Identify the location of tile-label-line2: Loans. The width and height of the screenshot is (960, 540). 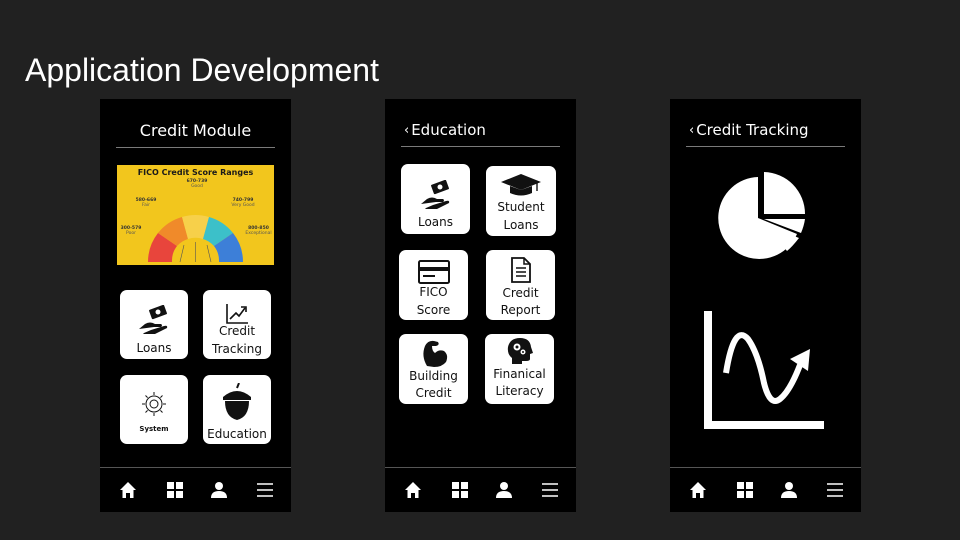
(521, 225).